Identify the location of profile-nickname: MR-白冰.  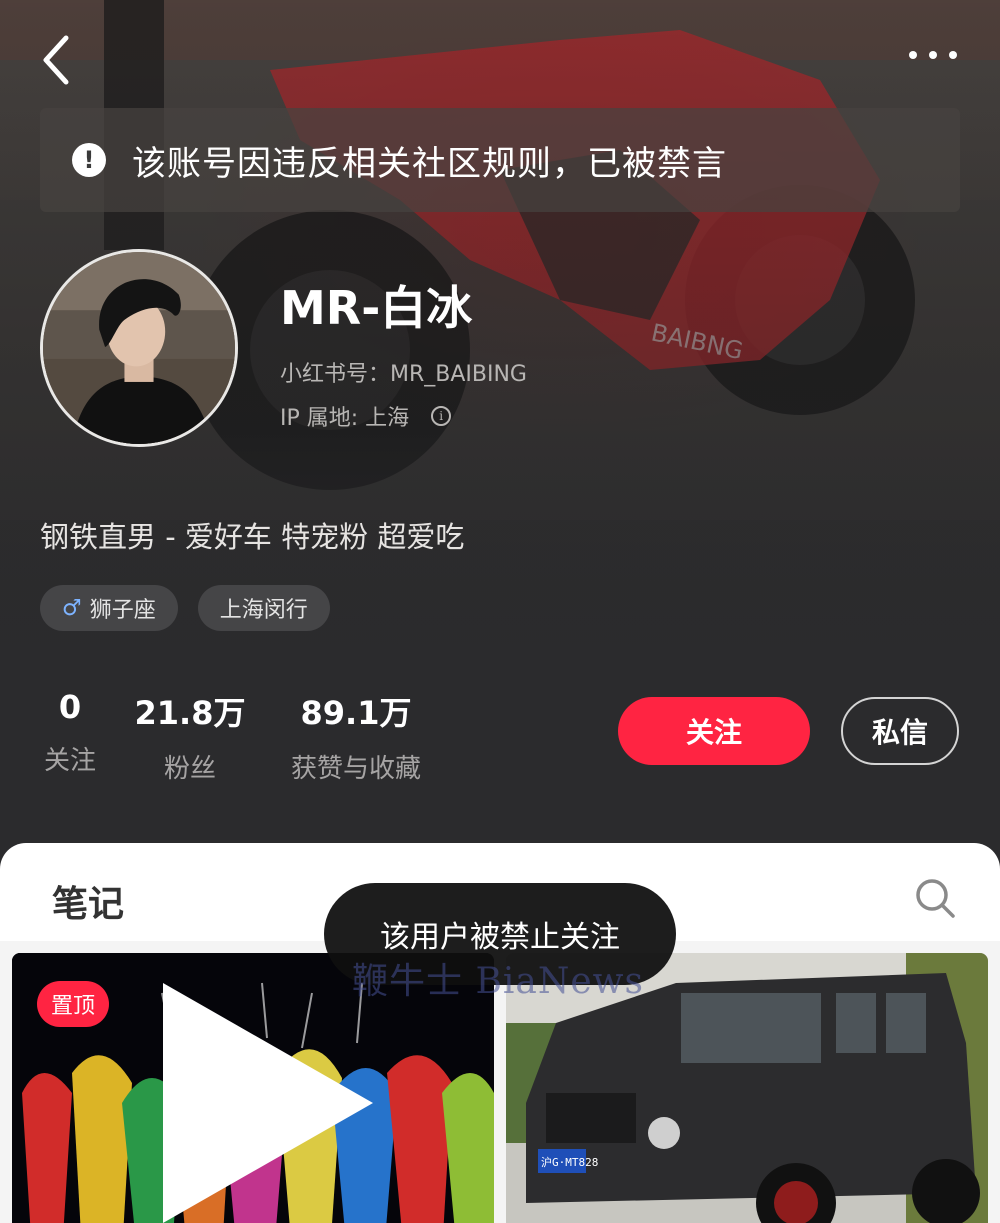
(376, 308).